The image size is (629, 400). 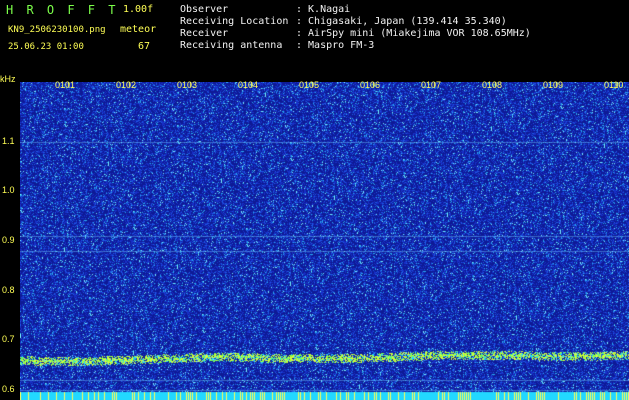 I want to click on minute-tick-label: 0110, so click(x=614, y=85).